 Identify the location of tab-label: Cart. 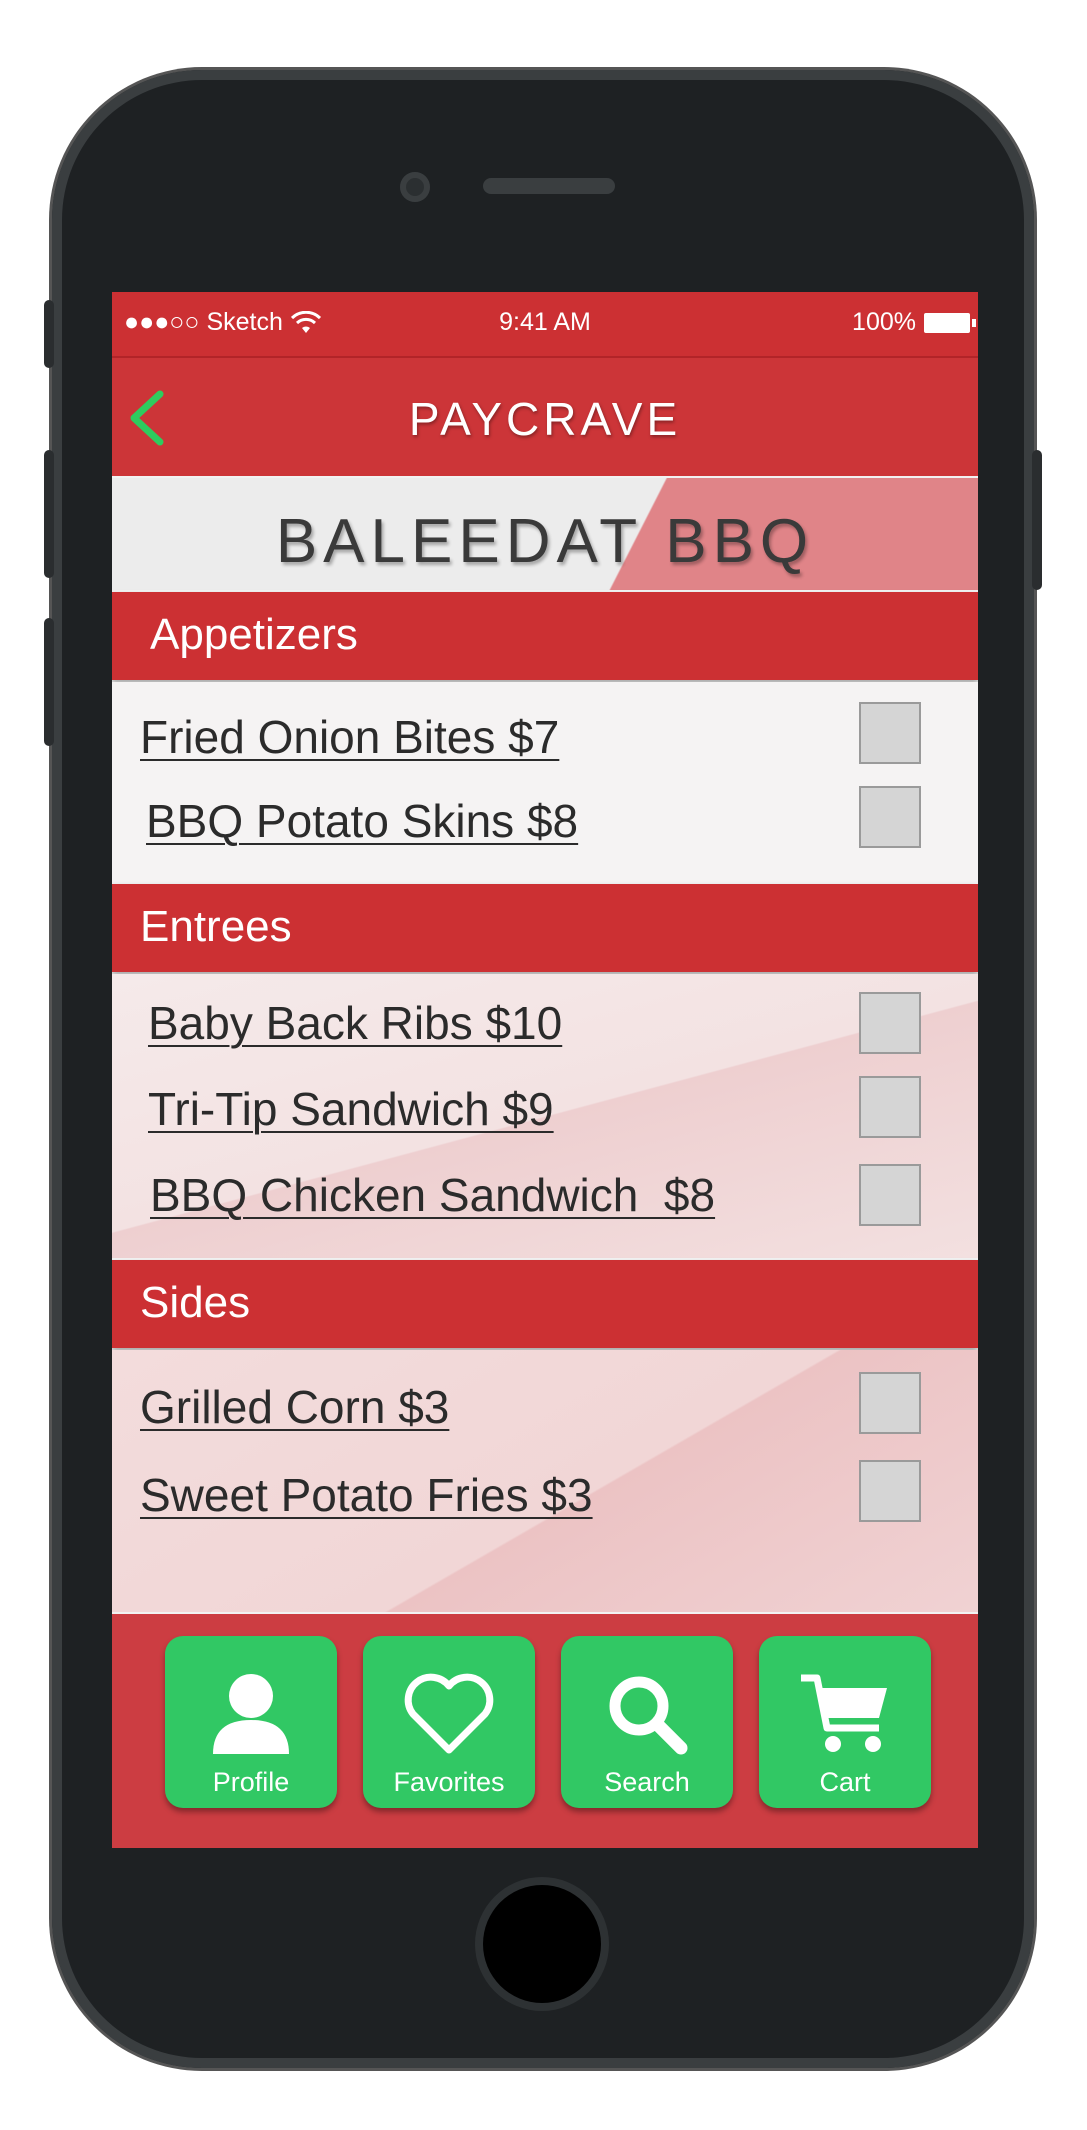
(845, 1782).